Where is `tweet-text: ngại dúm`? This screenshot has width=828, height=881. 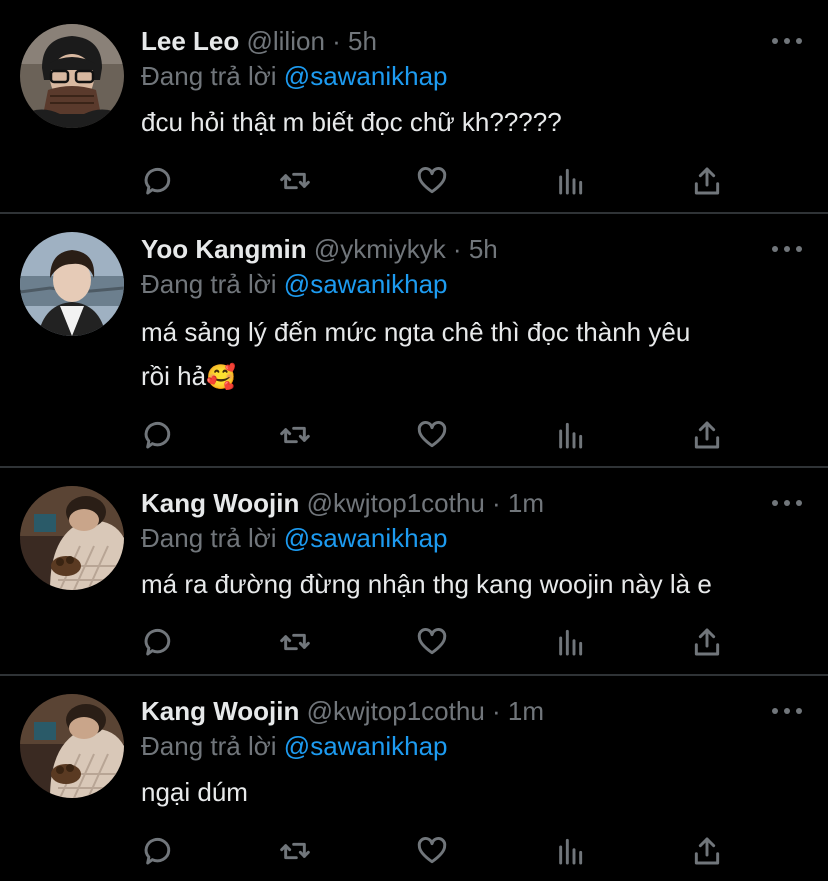
tweet-text: ngại dúm is located at coordinates (194, 792).